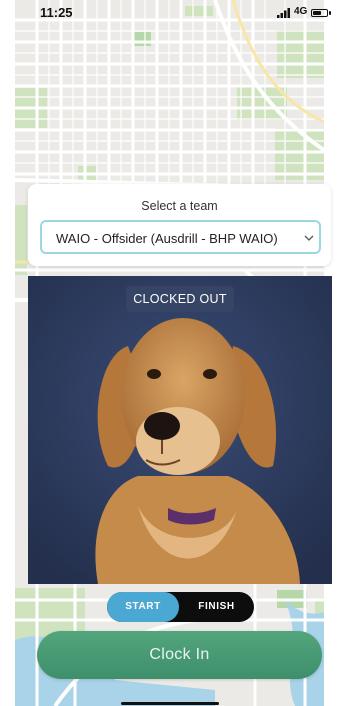  Describe the element at coordinates (167, 238) in the screenshot. I see `selected-team: WAIO - Offsider (Ausdrill - BHP WAIO)` at that location.